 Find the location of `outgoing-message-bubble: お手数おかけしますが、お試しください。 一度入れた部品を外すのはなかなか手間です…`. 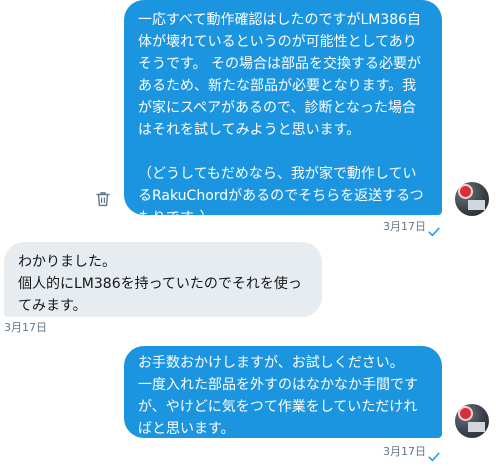

outgoing-message-bubble: お手数おかけしますが、お試しください。 一度入れた部品を外すのはなかなか手間です… is located at coordinates (283, 392).